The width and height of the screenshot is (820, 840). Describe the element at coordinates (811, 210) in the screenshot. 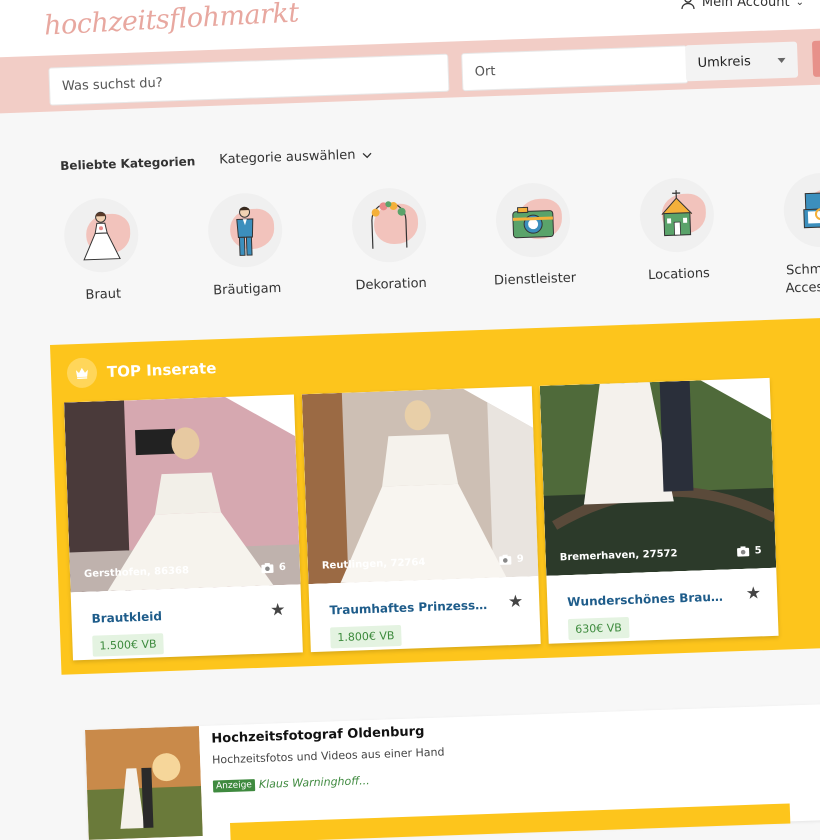

I see `ring-box-icon` at that location.